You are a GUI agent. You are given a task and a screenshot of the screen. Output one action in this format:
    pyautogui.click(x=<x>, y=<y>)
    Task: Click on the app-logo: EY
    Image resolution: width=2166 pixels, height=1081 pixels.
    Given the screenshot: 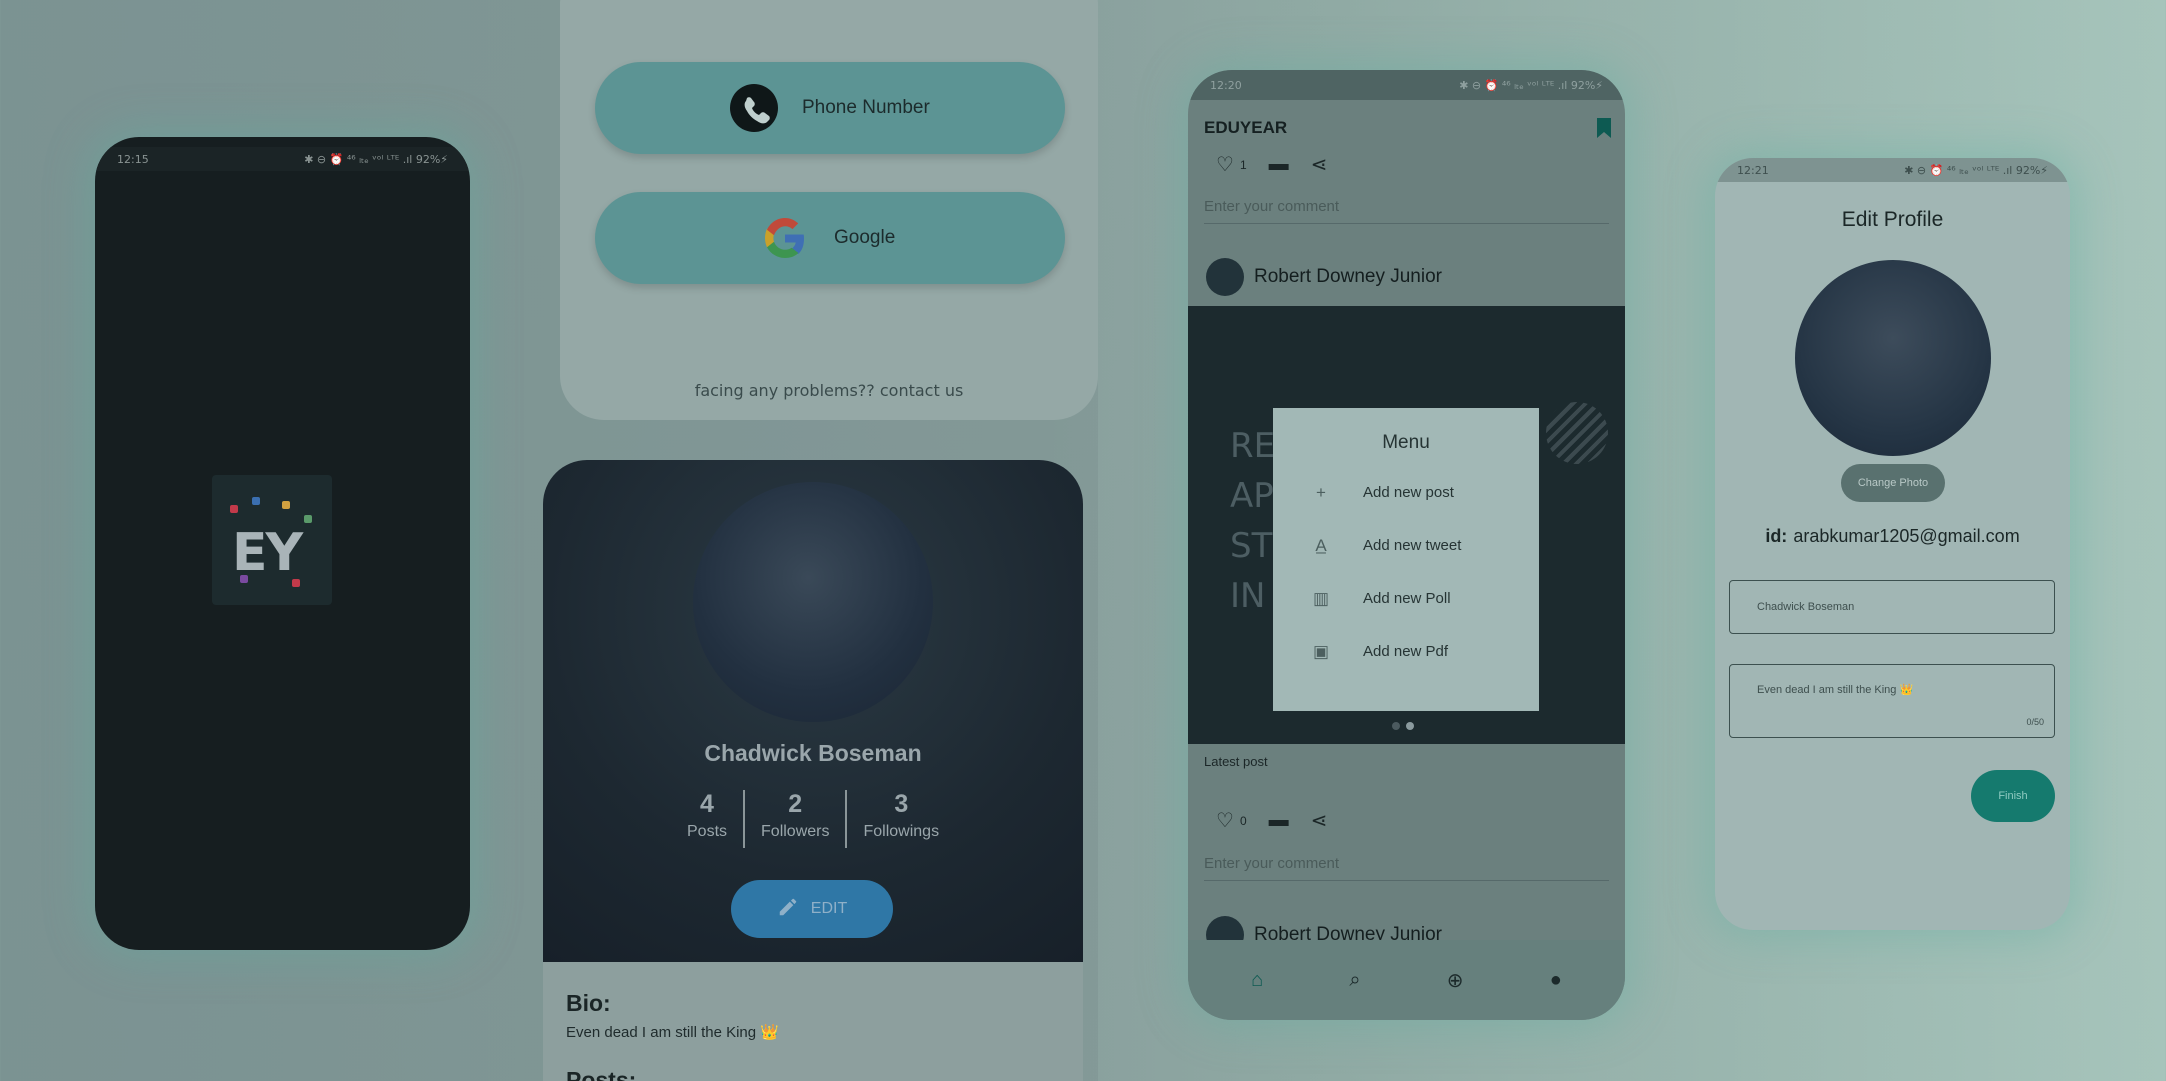 What is the action you would take?
    pyautogui.click(x=272, y=540)
    